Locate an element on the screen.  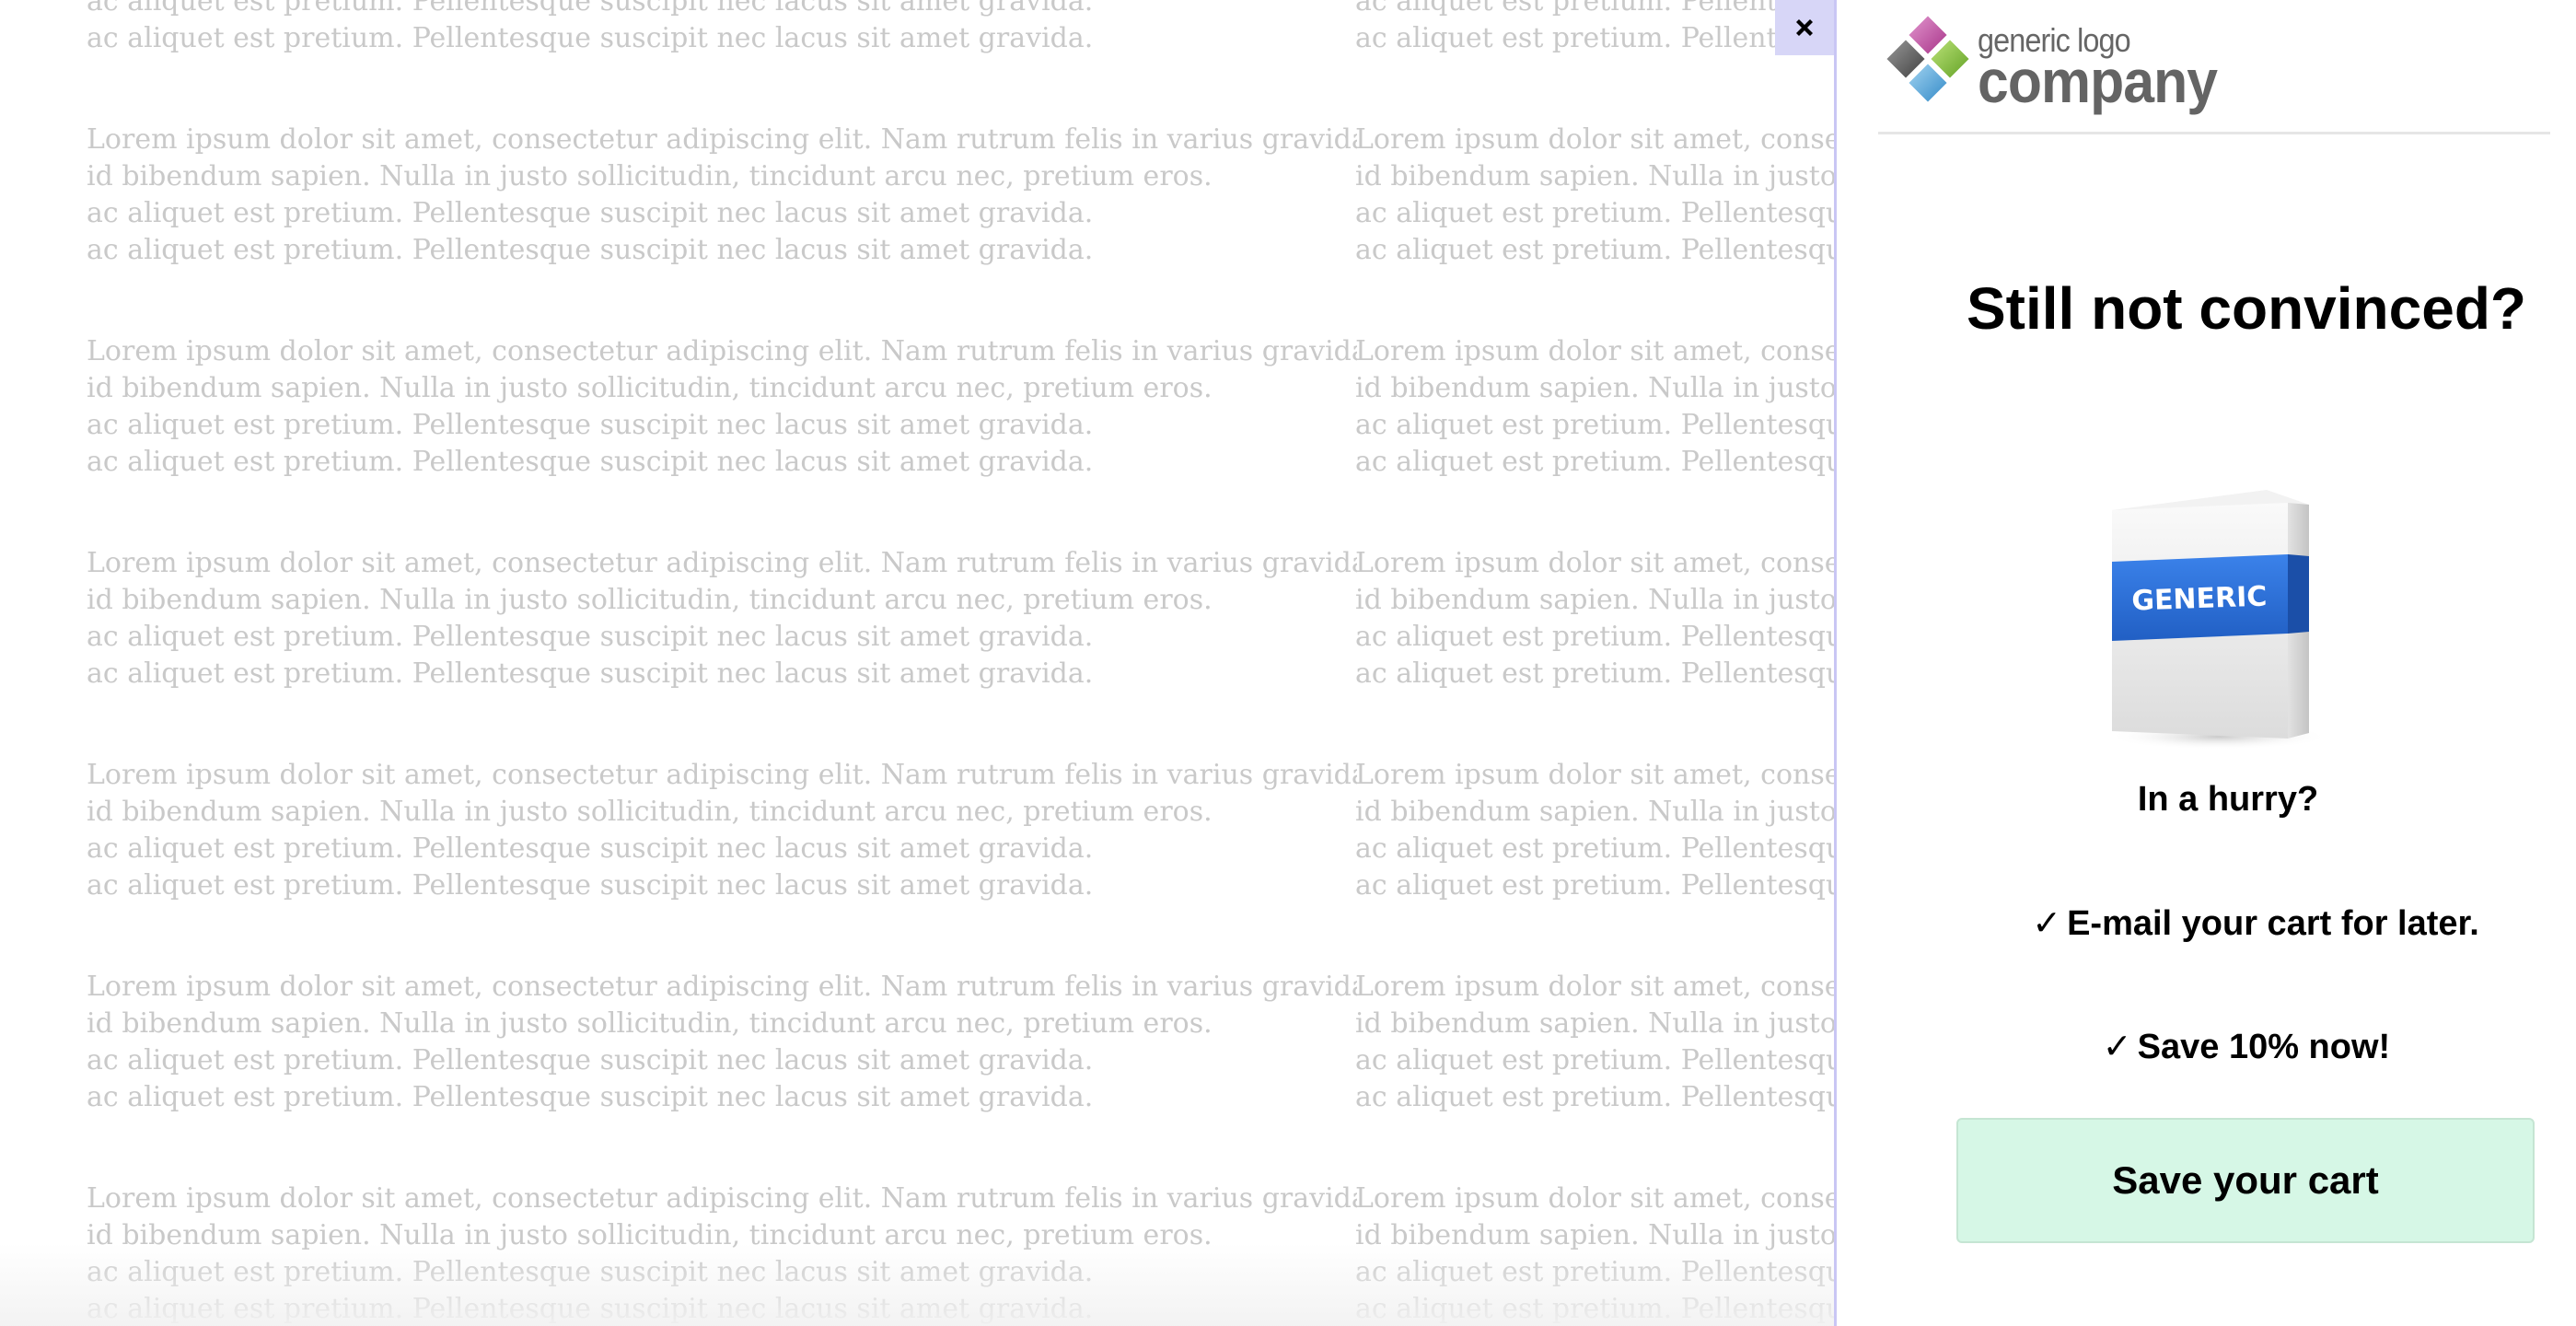
close-button is located at coordinates (1804, 27).